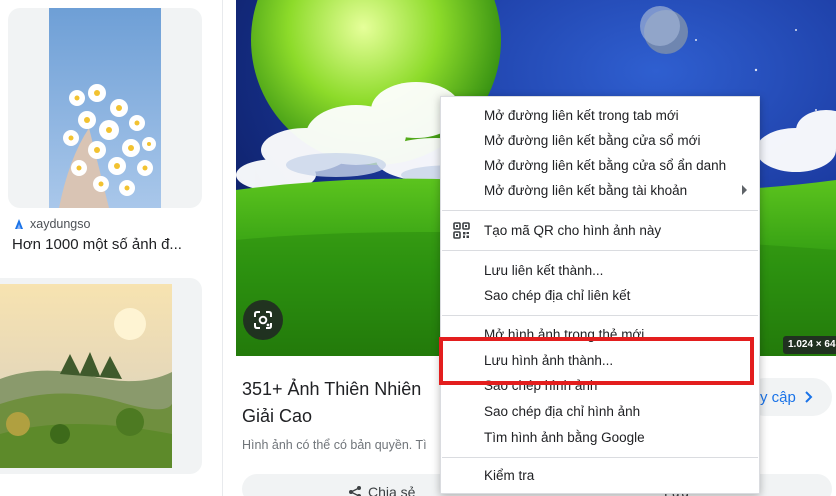  Describe the element at coordinates (600, 115) in the screenshot. I see `menu-open-link-new-tab: Mở đường liên kết trong tab mới` at that location.